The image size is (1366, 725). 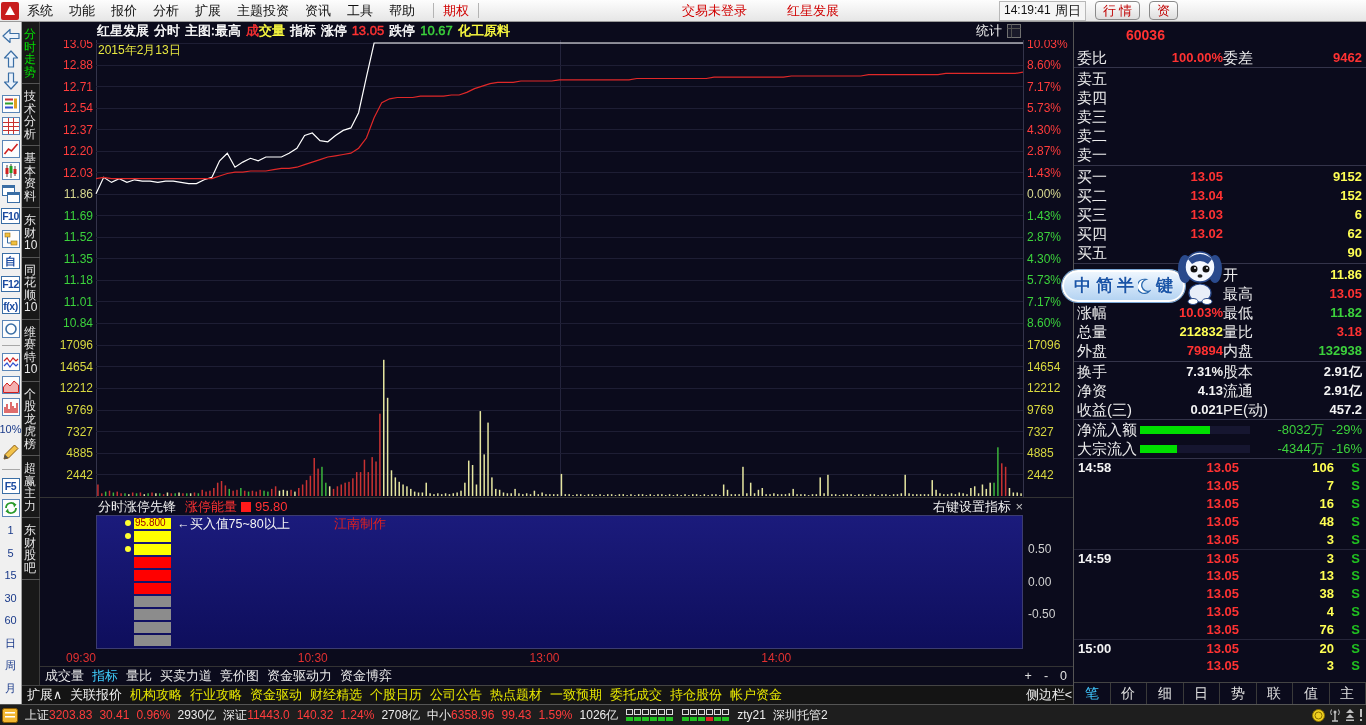 What do you see at coordinates (1326, 648) in the screenshot?
I see `trade-volume: 20` at bounding box center [1326, 648].